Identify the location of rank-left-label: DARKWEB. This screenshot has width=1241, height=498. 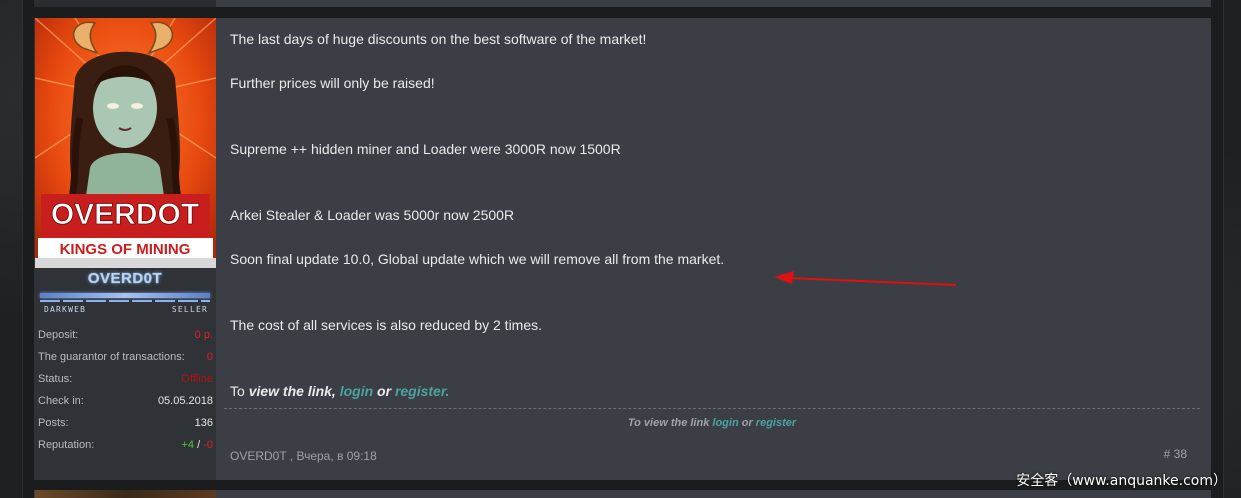
(65, 309).